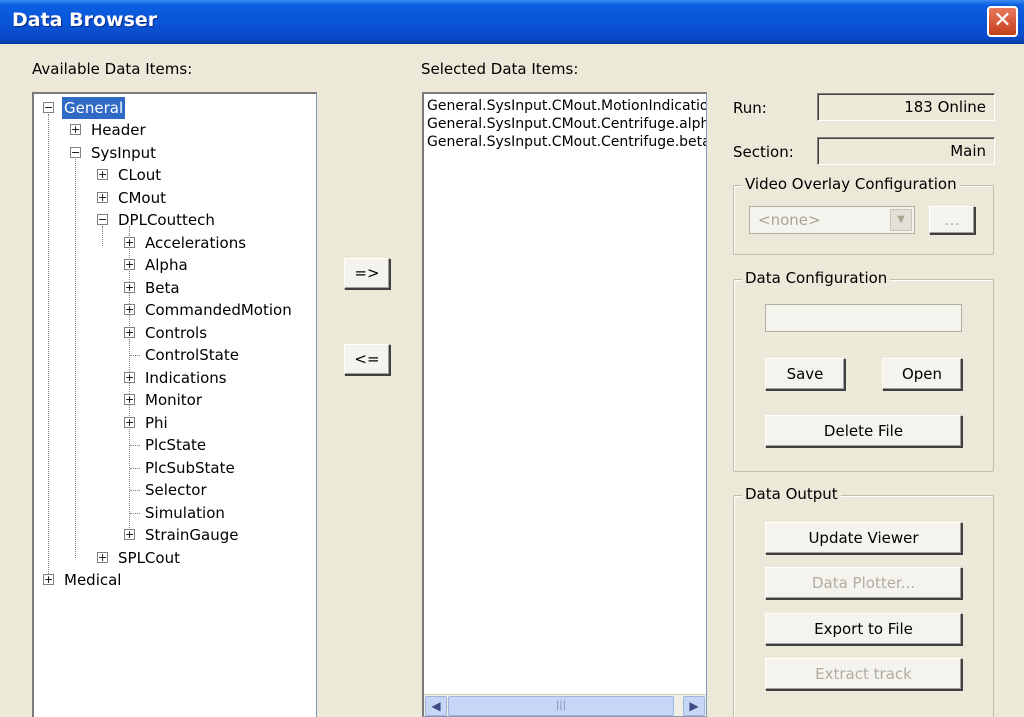  I want to click on available-items-label: Available Data Items:, so click(112, 69).